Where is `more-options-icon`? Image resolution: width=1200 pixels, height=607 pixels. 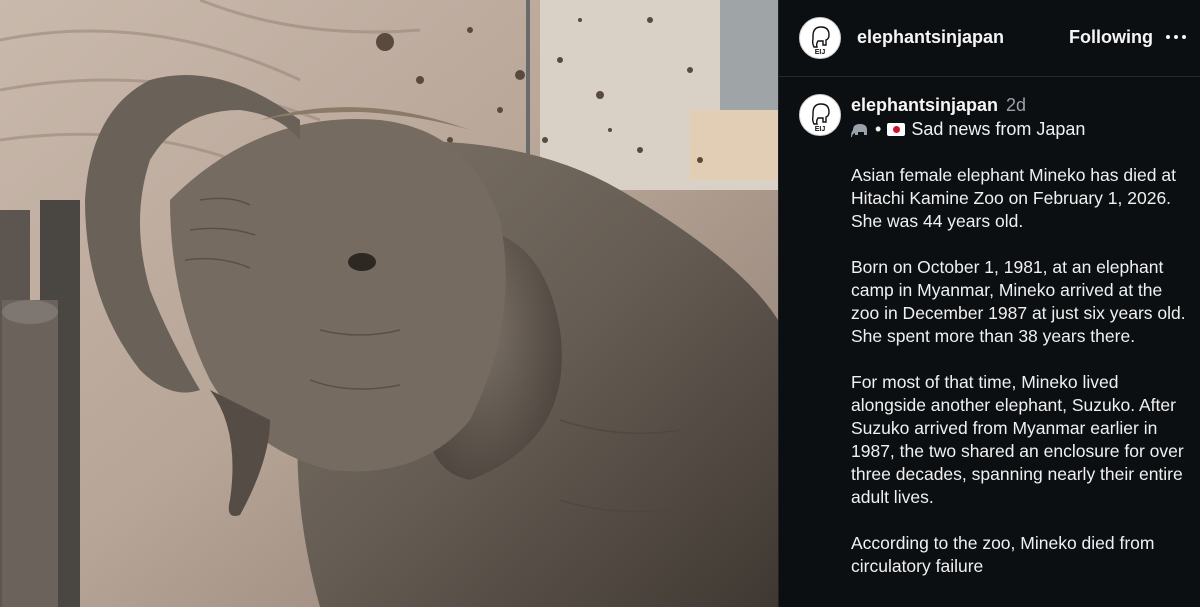
more-options-icon is located at coordinates (1176, 37).